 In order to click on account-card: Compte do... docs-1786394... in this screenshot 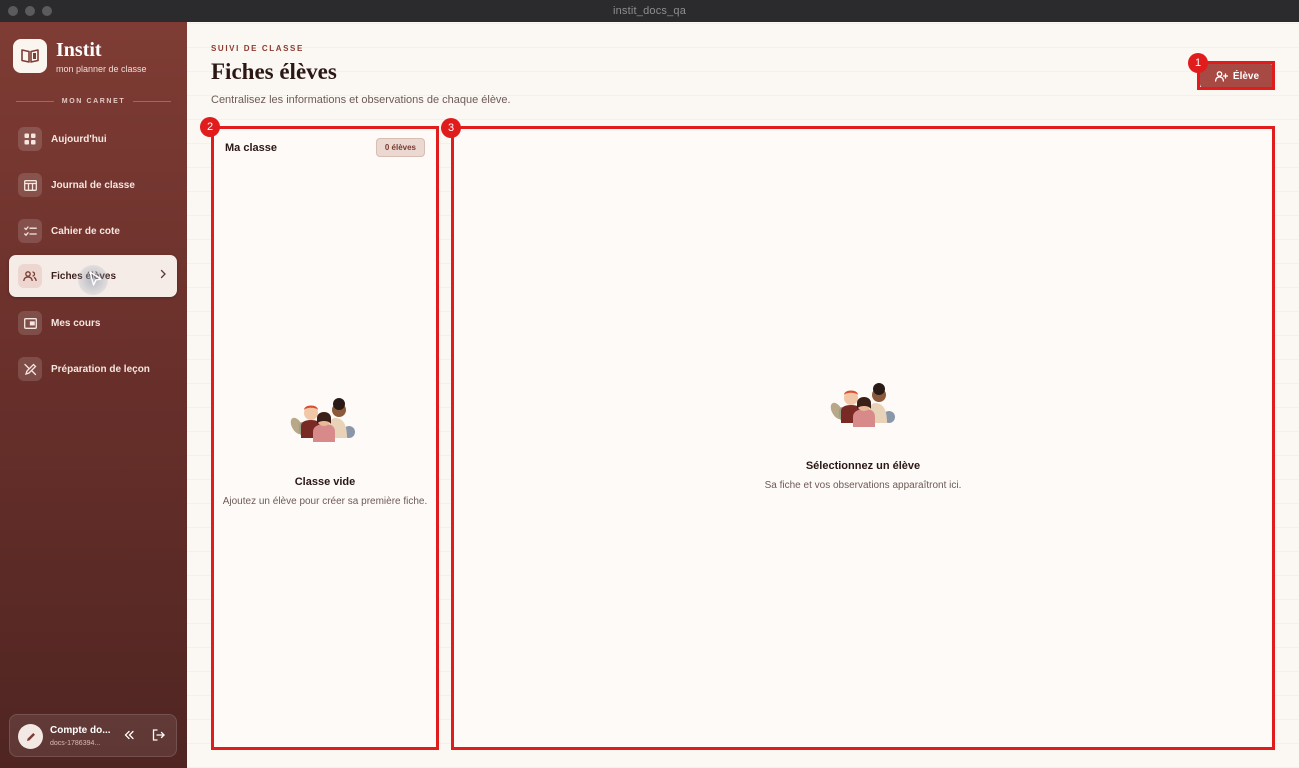, I will do `click(93, 735)`.